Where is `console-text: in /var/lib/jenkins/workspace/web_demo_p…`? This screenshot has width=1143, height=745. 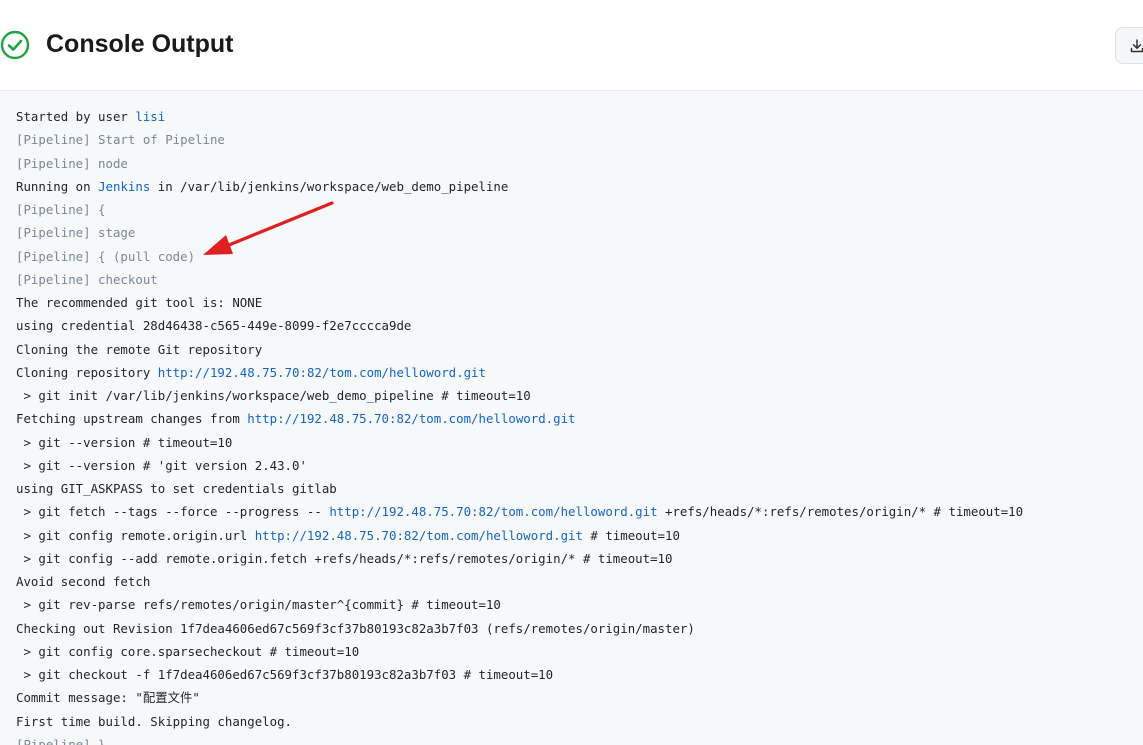
console-text: in /var/lib/jenkins/workspace/web_demo_p… is located at coordinates (329, 186).